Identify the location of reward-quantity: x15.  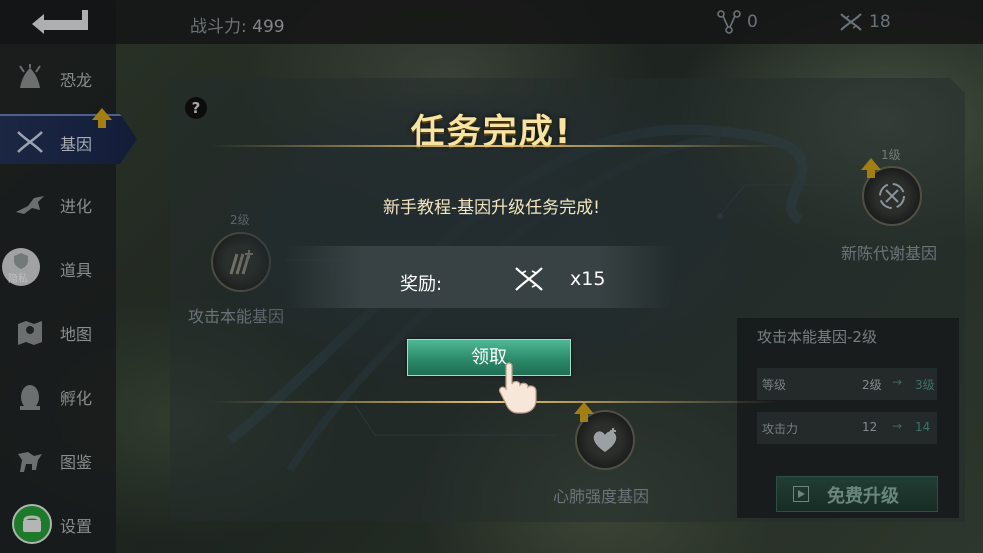
(588, 279).